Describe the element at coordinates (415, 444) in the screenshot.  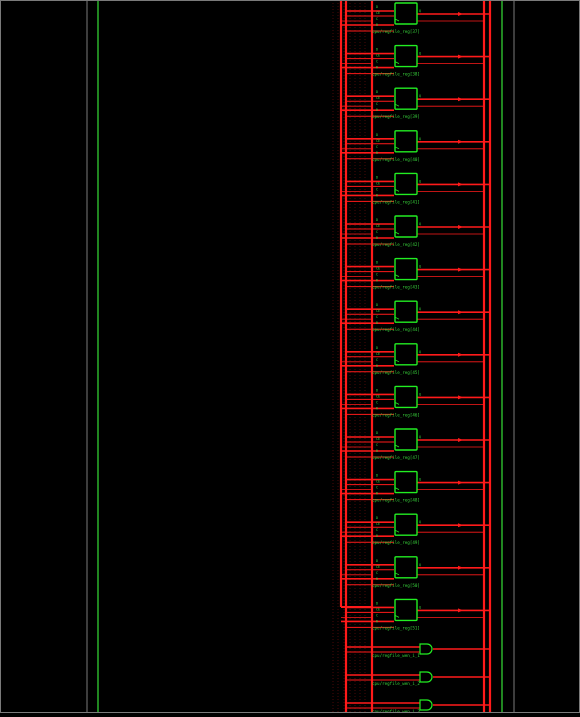
I see `register-cell: DCECRQcpu/regfile_reg[47]` at that location.